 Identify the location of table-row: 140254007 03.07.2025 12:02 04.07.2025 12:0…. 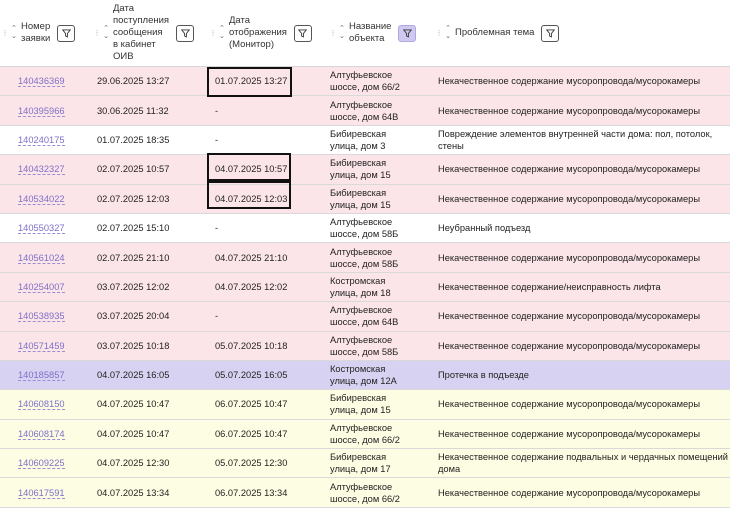
(365, 287).